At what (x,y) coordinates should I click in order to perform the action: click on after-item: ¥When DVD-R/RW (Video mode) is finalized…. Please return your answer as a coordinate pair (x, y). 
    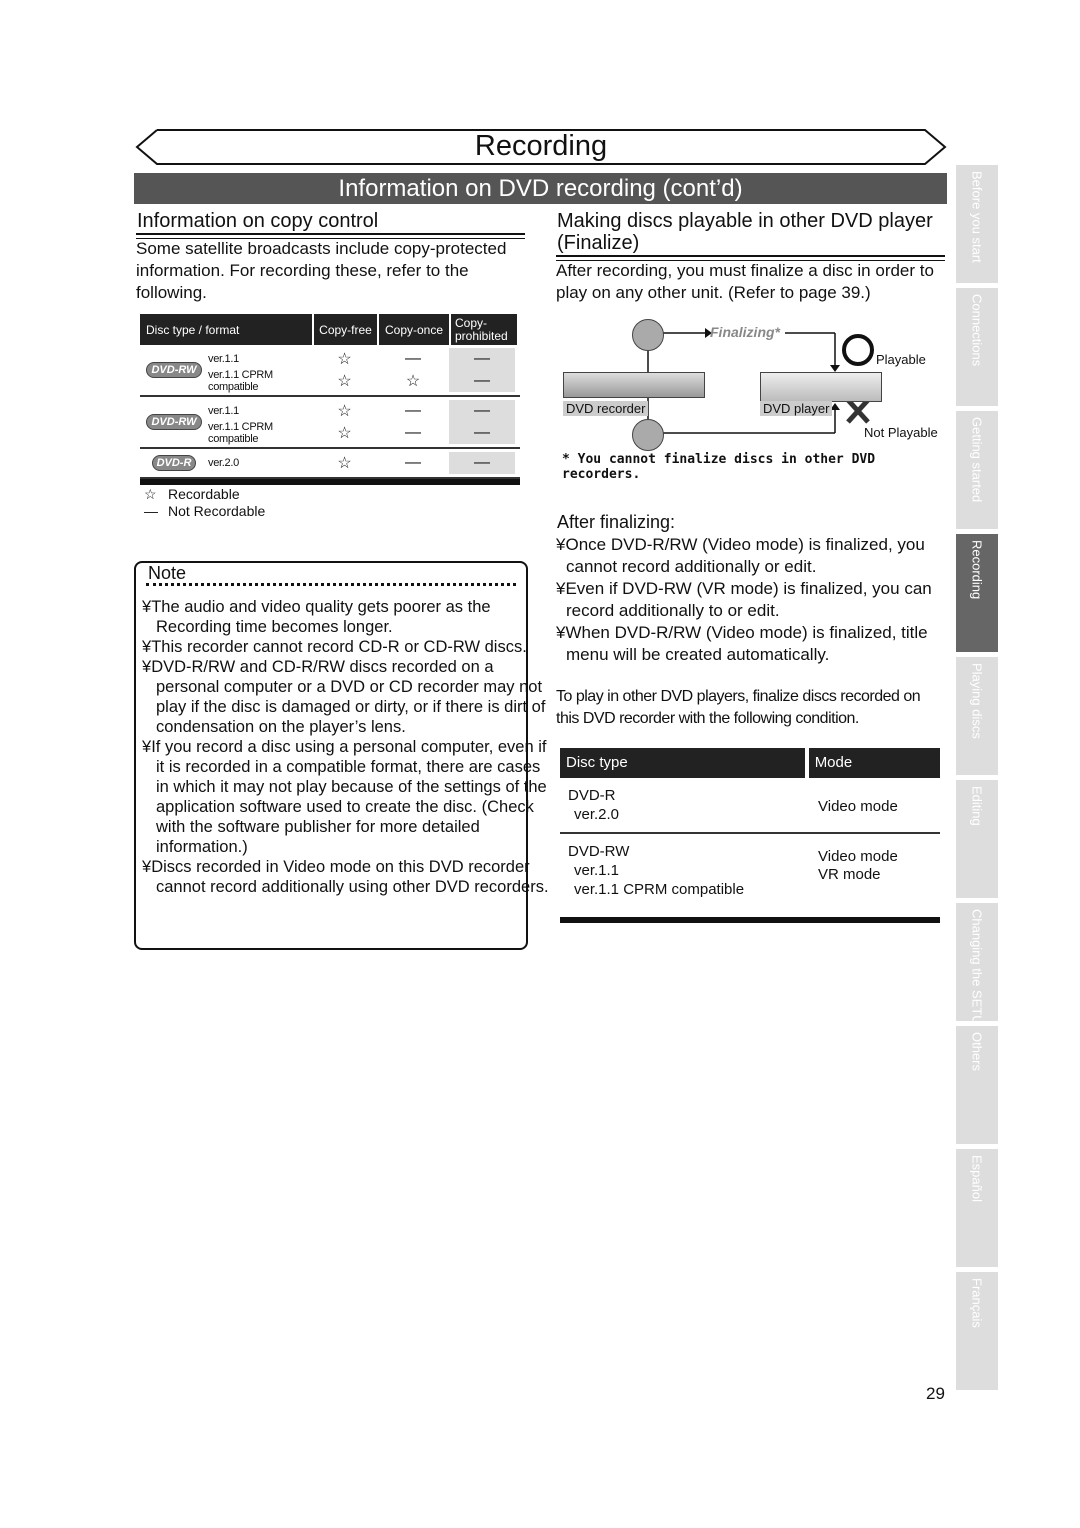
    Looking at the image, I should click on (742, 643).